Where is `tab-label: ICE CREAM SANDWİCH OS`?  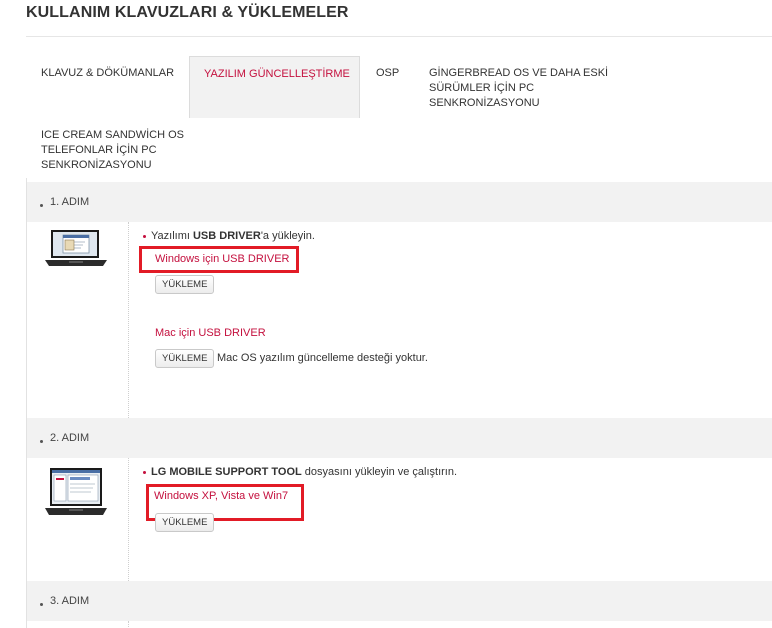 tab-label: ICE CREAM SANDWİCH OS is located at coordinates (113, 135).